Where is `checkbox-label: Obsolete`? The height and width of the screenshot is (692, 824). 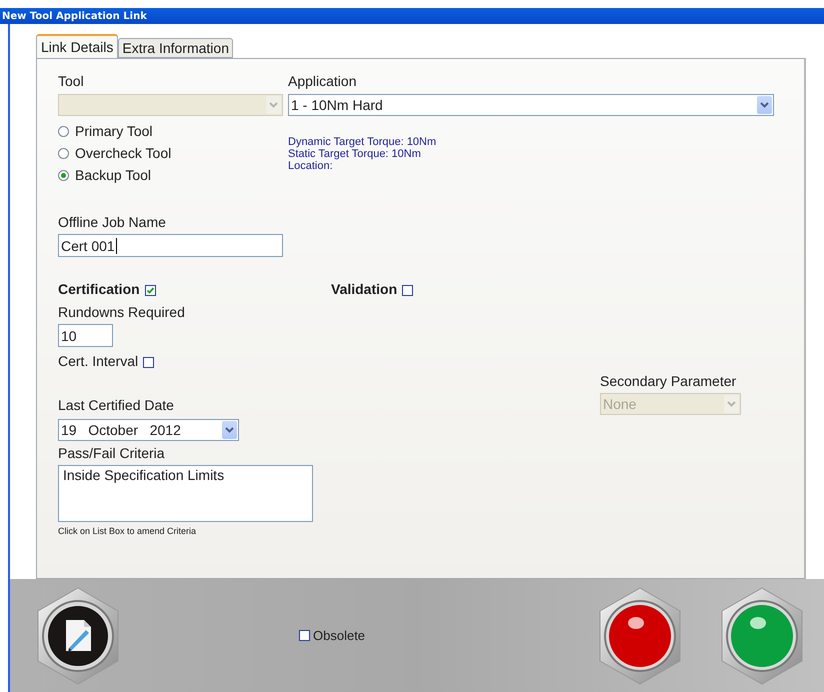 checkbox-label: Obsolete is located at coordinates (339, 635).